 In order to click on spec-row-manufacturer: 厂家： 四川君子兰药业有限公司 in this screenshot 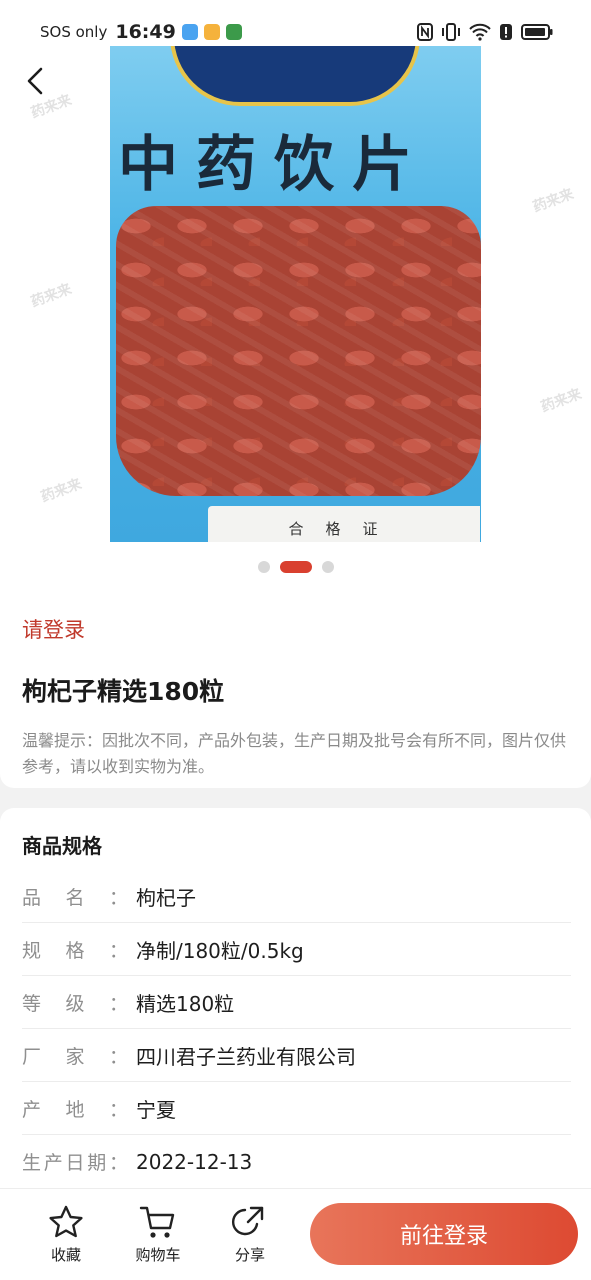, I will do `click(296, 1055)`.